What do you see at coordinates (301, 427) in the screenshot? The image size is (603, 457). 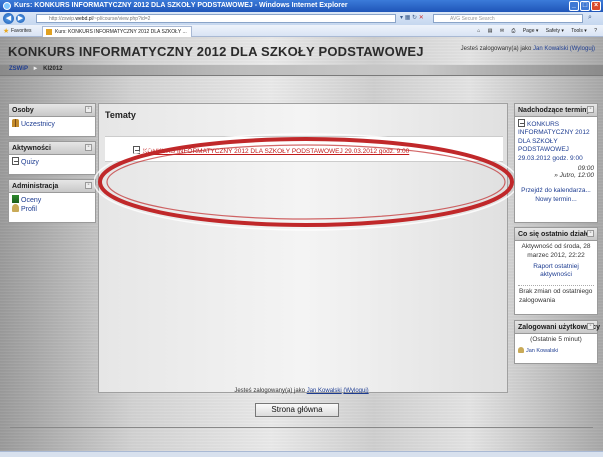 I see `footer-divider` at bounding box center [301, 427].